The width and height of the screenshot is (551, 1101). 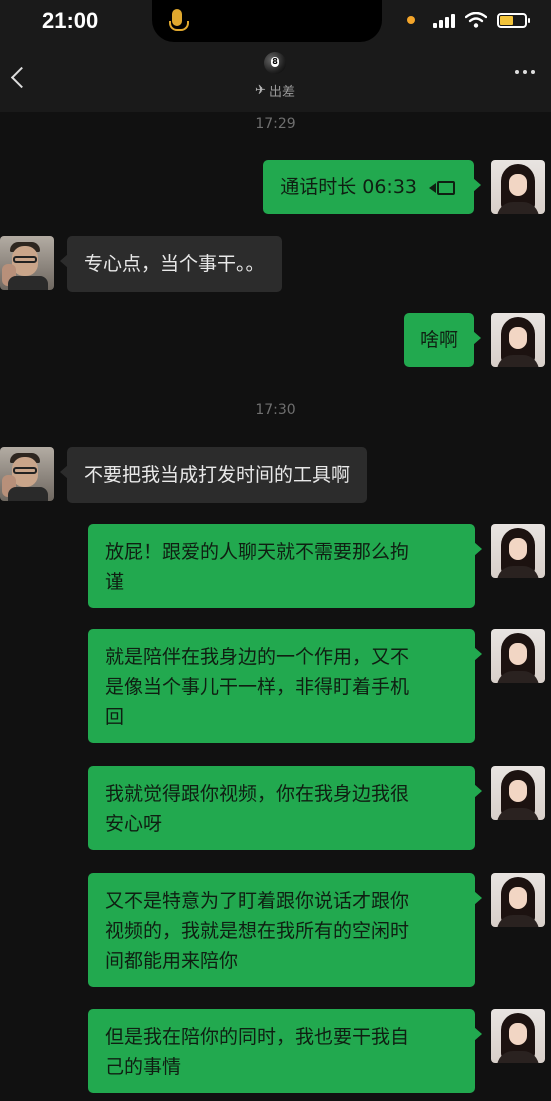 I want to click on battery-icon, so click(x=513, y=20).